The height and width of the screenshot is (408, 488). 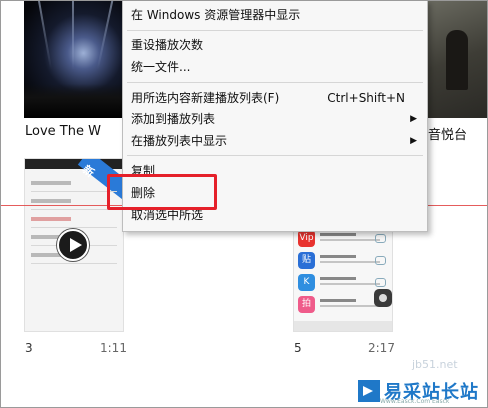 I want to click on watermark-faint-text: jb51.net, so click(x=435, y=364).